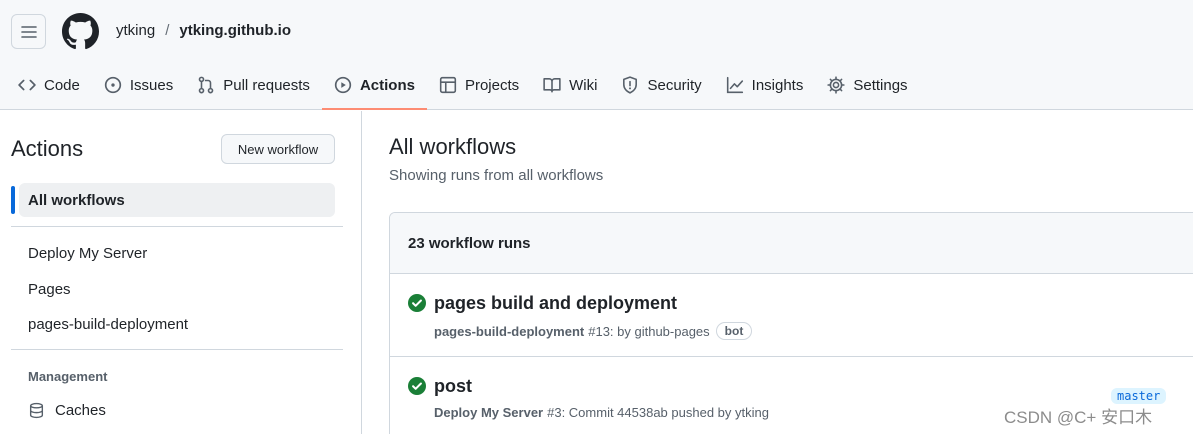  I want to click on tab-wiki-label: Wiki, so click(583, 85).